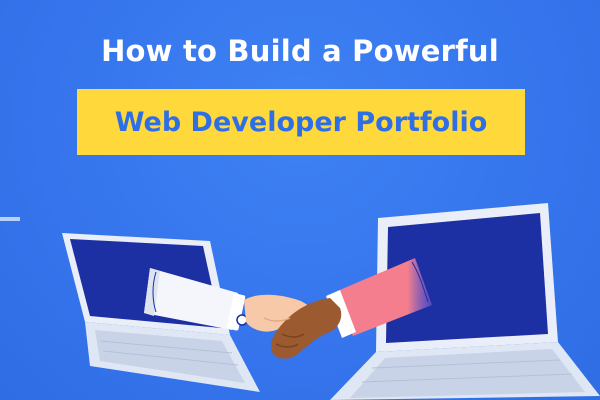  What do you see at coordinates (293, 326) in the screenshot?
I see `handshake-icon` at bounding box center [293, 326].